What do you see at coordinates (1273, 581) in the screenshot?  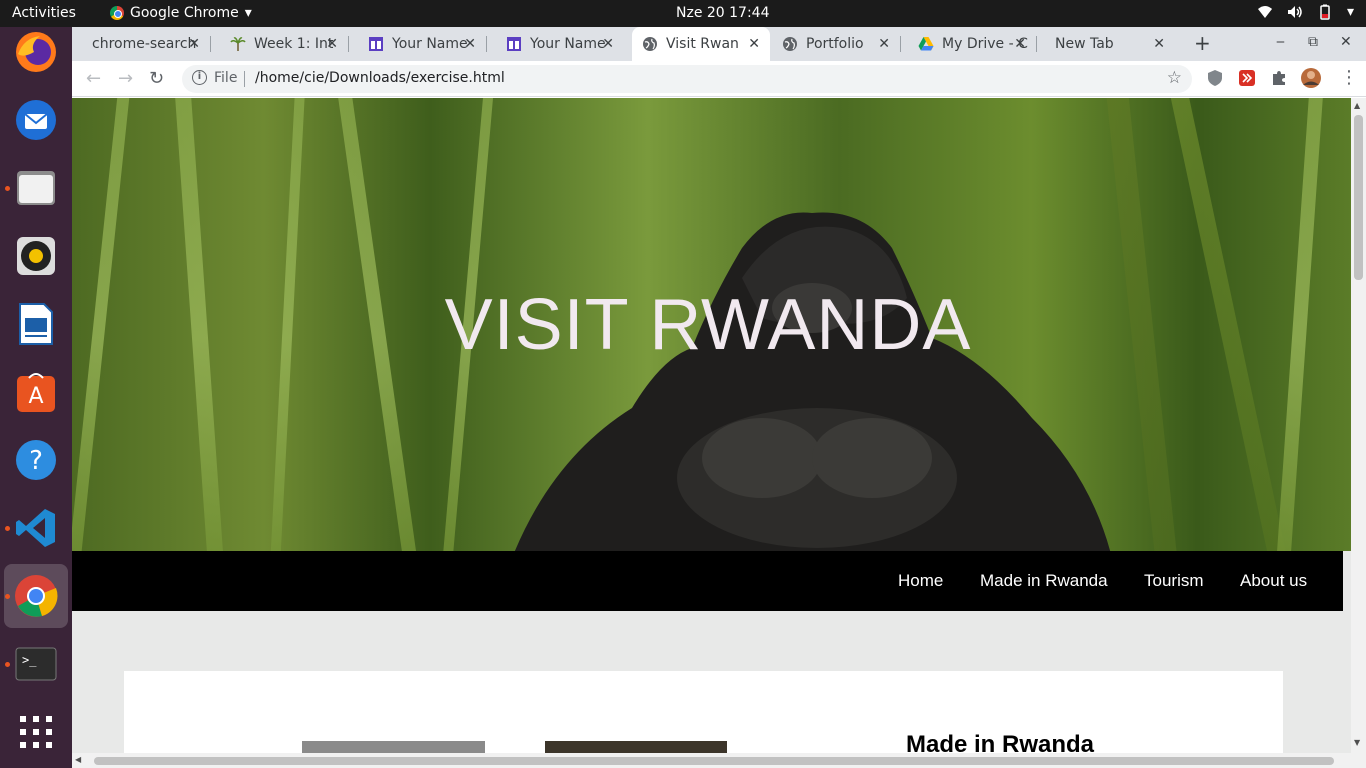 I see `nav-about-us-link: About us` at bounding box center [1273, 581].